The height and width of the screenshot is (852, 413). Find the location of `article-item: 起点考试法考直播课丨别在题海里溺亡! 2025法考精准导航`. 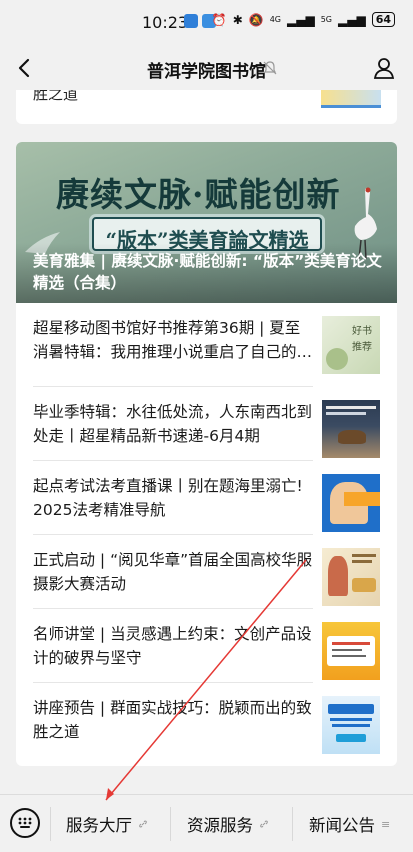

article-item: 起点考试法考直播课丨别在题海里溺亡! 2025法考精准导航 is located at coordinates (206, 511).